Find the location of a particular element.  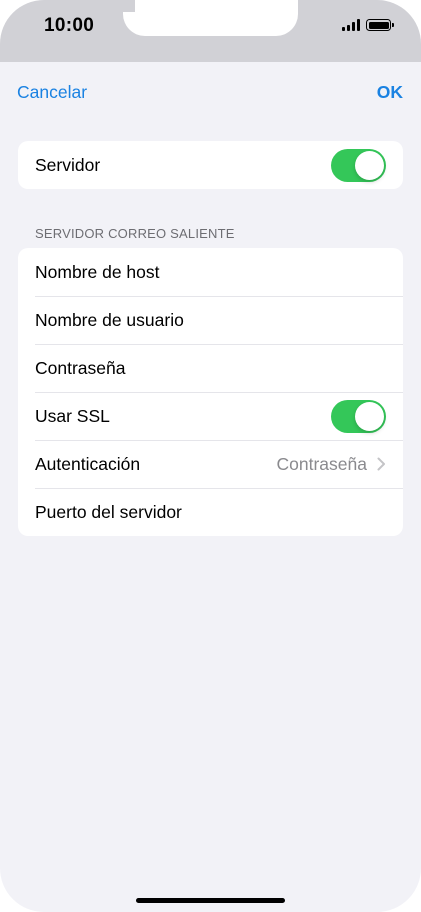

server-port-label: Puerto del servidor is located at coordinates (108, 511).